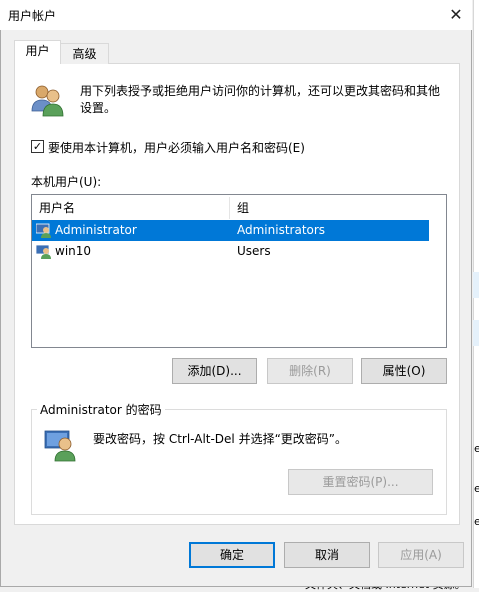 The width and height of the screenshot is (479, 592). What do you see at coordinates (60, 446) in the screenshot?
I see `user-password-icon` at bounding box center [60, 446].